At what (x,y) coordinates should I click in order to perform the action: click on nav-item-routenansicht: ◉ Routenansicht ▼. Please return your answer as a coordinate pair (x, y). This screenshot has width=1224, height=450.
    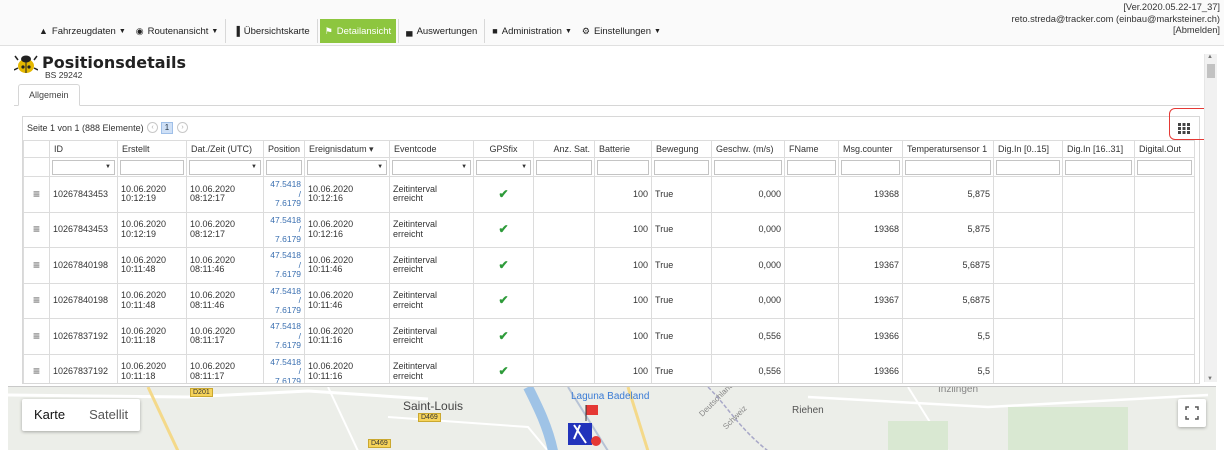
    Looking at the image, I should click on (177, 31).